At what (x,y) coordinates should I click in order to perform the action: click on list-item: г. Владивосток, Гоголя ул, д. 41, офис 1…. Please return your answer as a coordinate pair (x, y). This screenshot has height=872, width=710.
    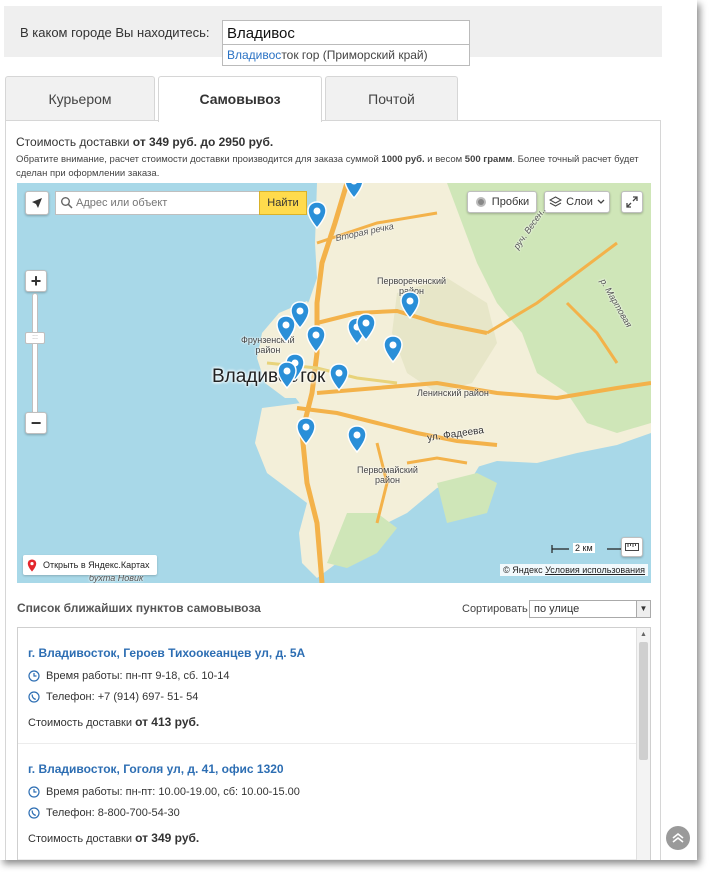
    Looking at the image, I should click on (327, 802).